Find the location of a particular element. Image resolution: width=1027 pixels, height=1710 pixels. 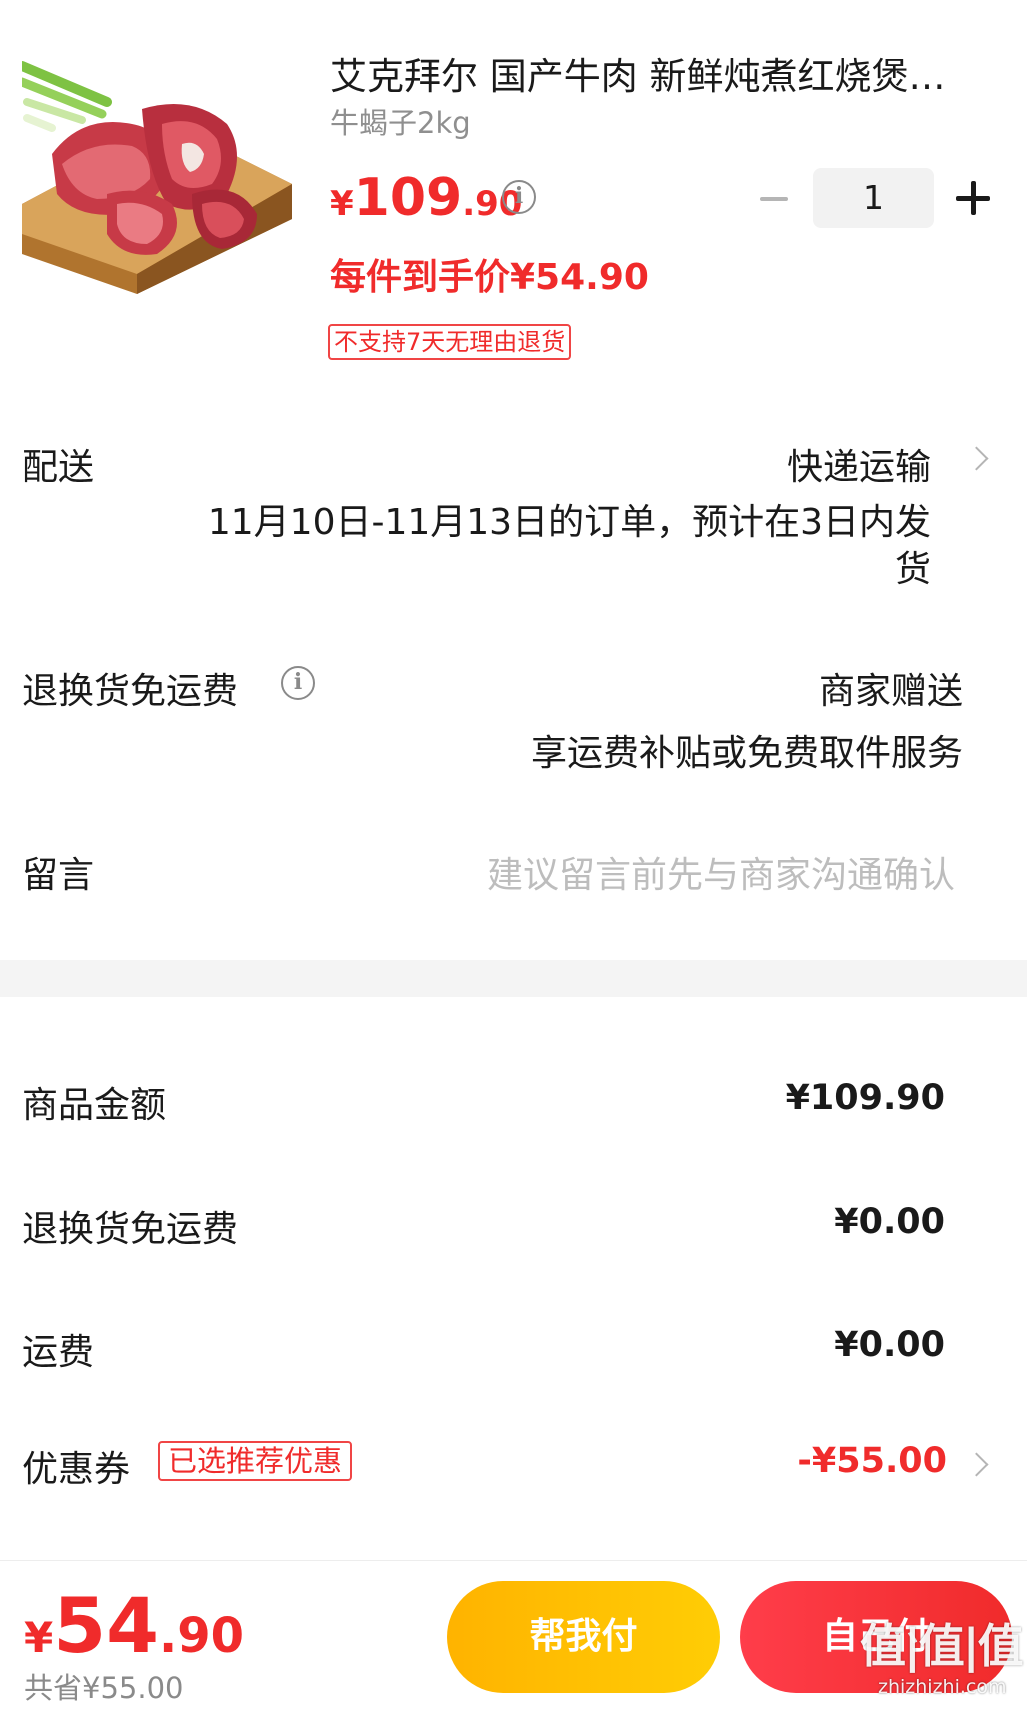

quantity-increase-button is located at coordinates (973, 198).